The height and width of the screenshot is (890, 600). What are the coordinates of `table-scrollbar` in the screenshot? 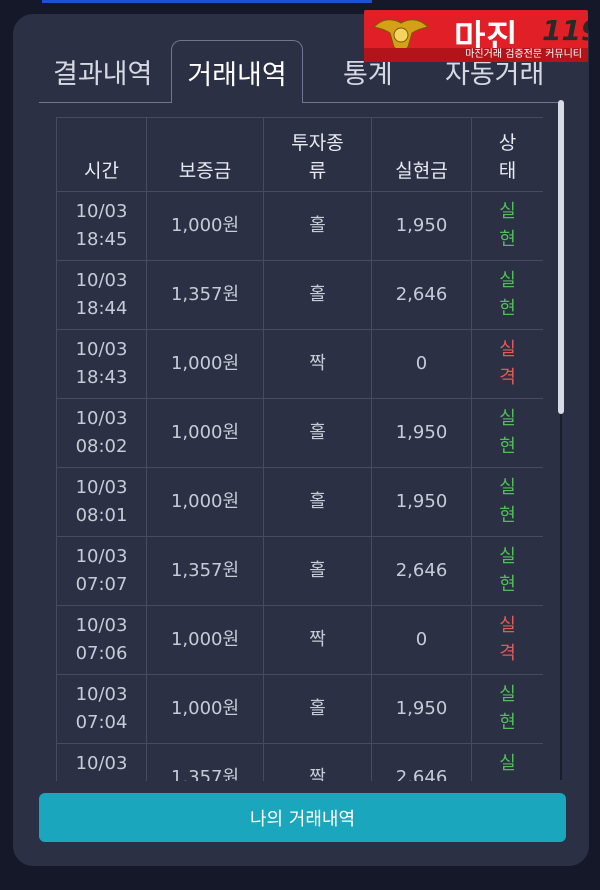 It's located at (561, 440).